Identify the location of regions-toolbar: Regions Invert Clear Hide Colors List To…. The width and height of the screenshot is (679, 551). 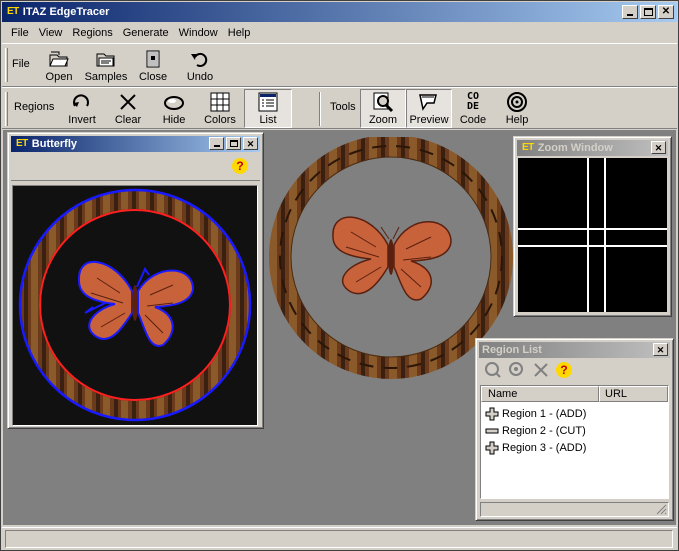
(339, 108).